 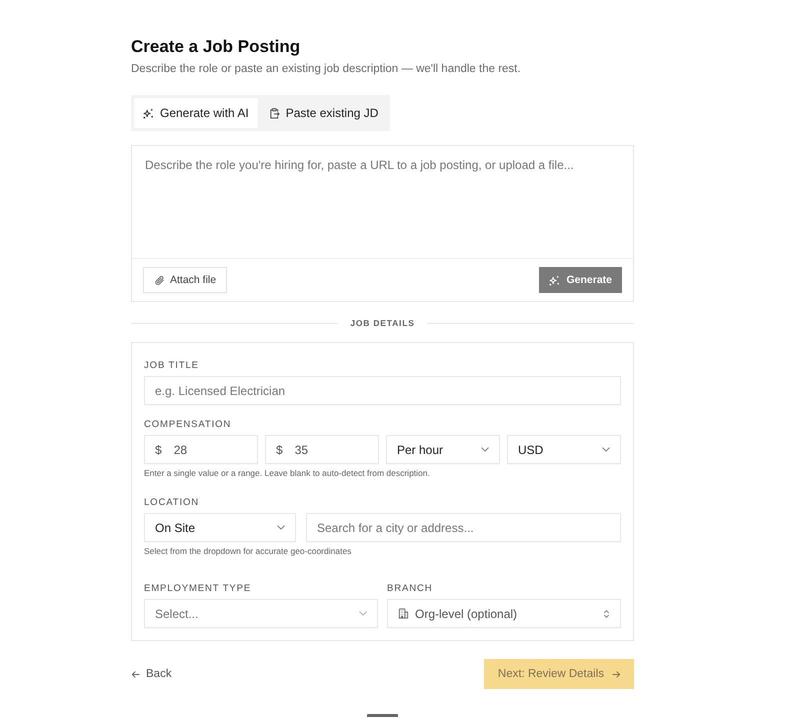 What do you see at coordinates (287, 473) in the screenshot?
I see `help-text: Enter a single value or a range. Leave blank to auto-detect from description.` at bounding box center [287, 473].